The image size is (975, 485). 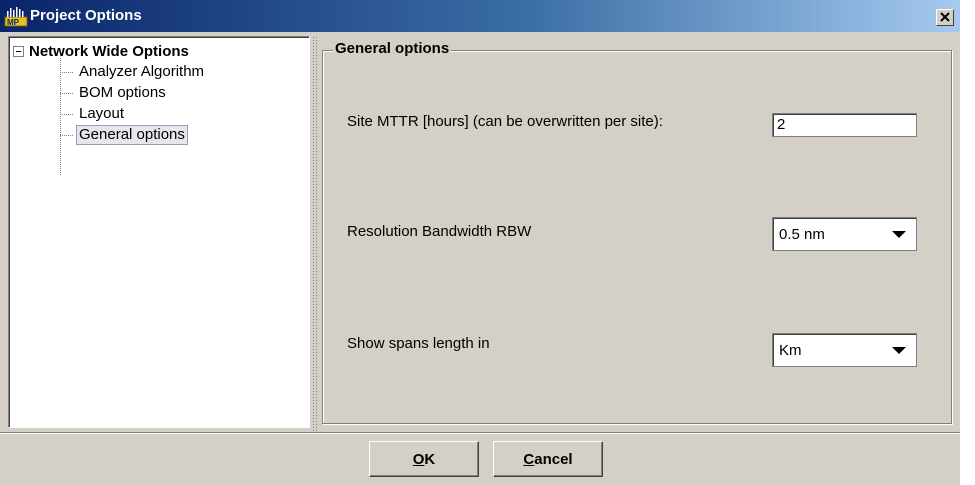 I want to click on tree-item-label: BOM options, so click(x=122, y=92).